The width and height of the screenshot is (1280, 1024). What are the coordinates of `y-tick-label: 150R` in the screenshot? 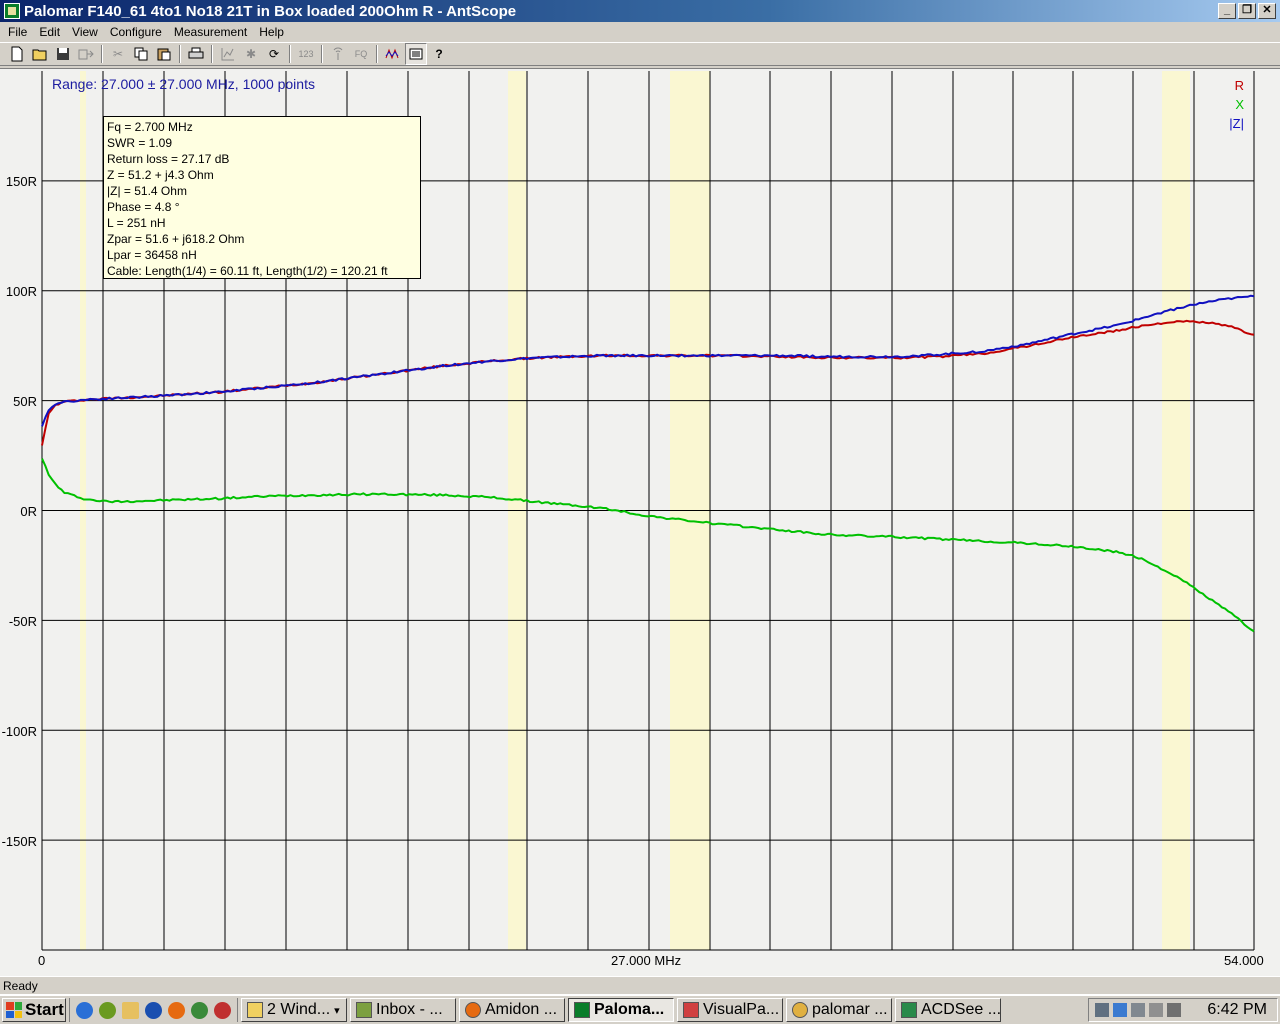 It's located at (21, 181).